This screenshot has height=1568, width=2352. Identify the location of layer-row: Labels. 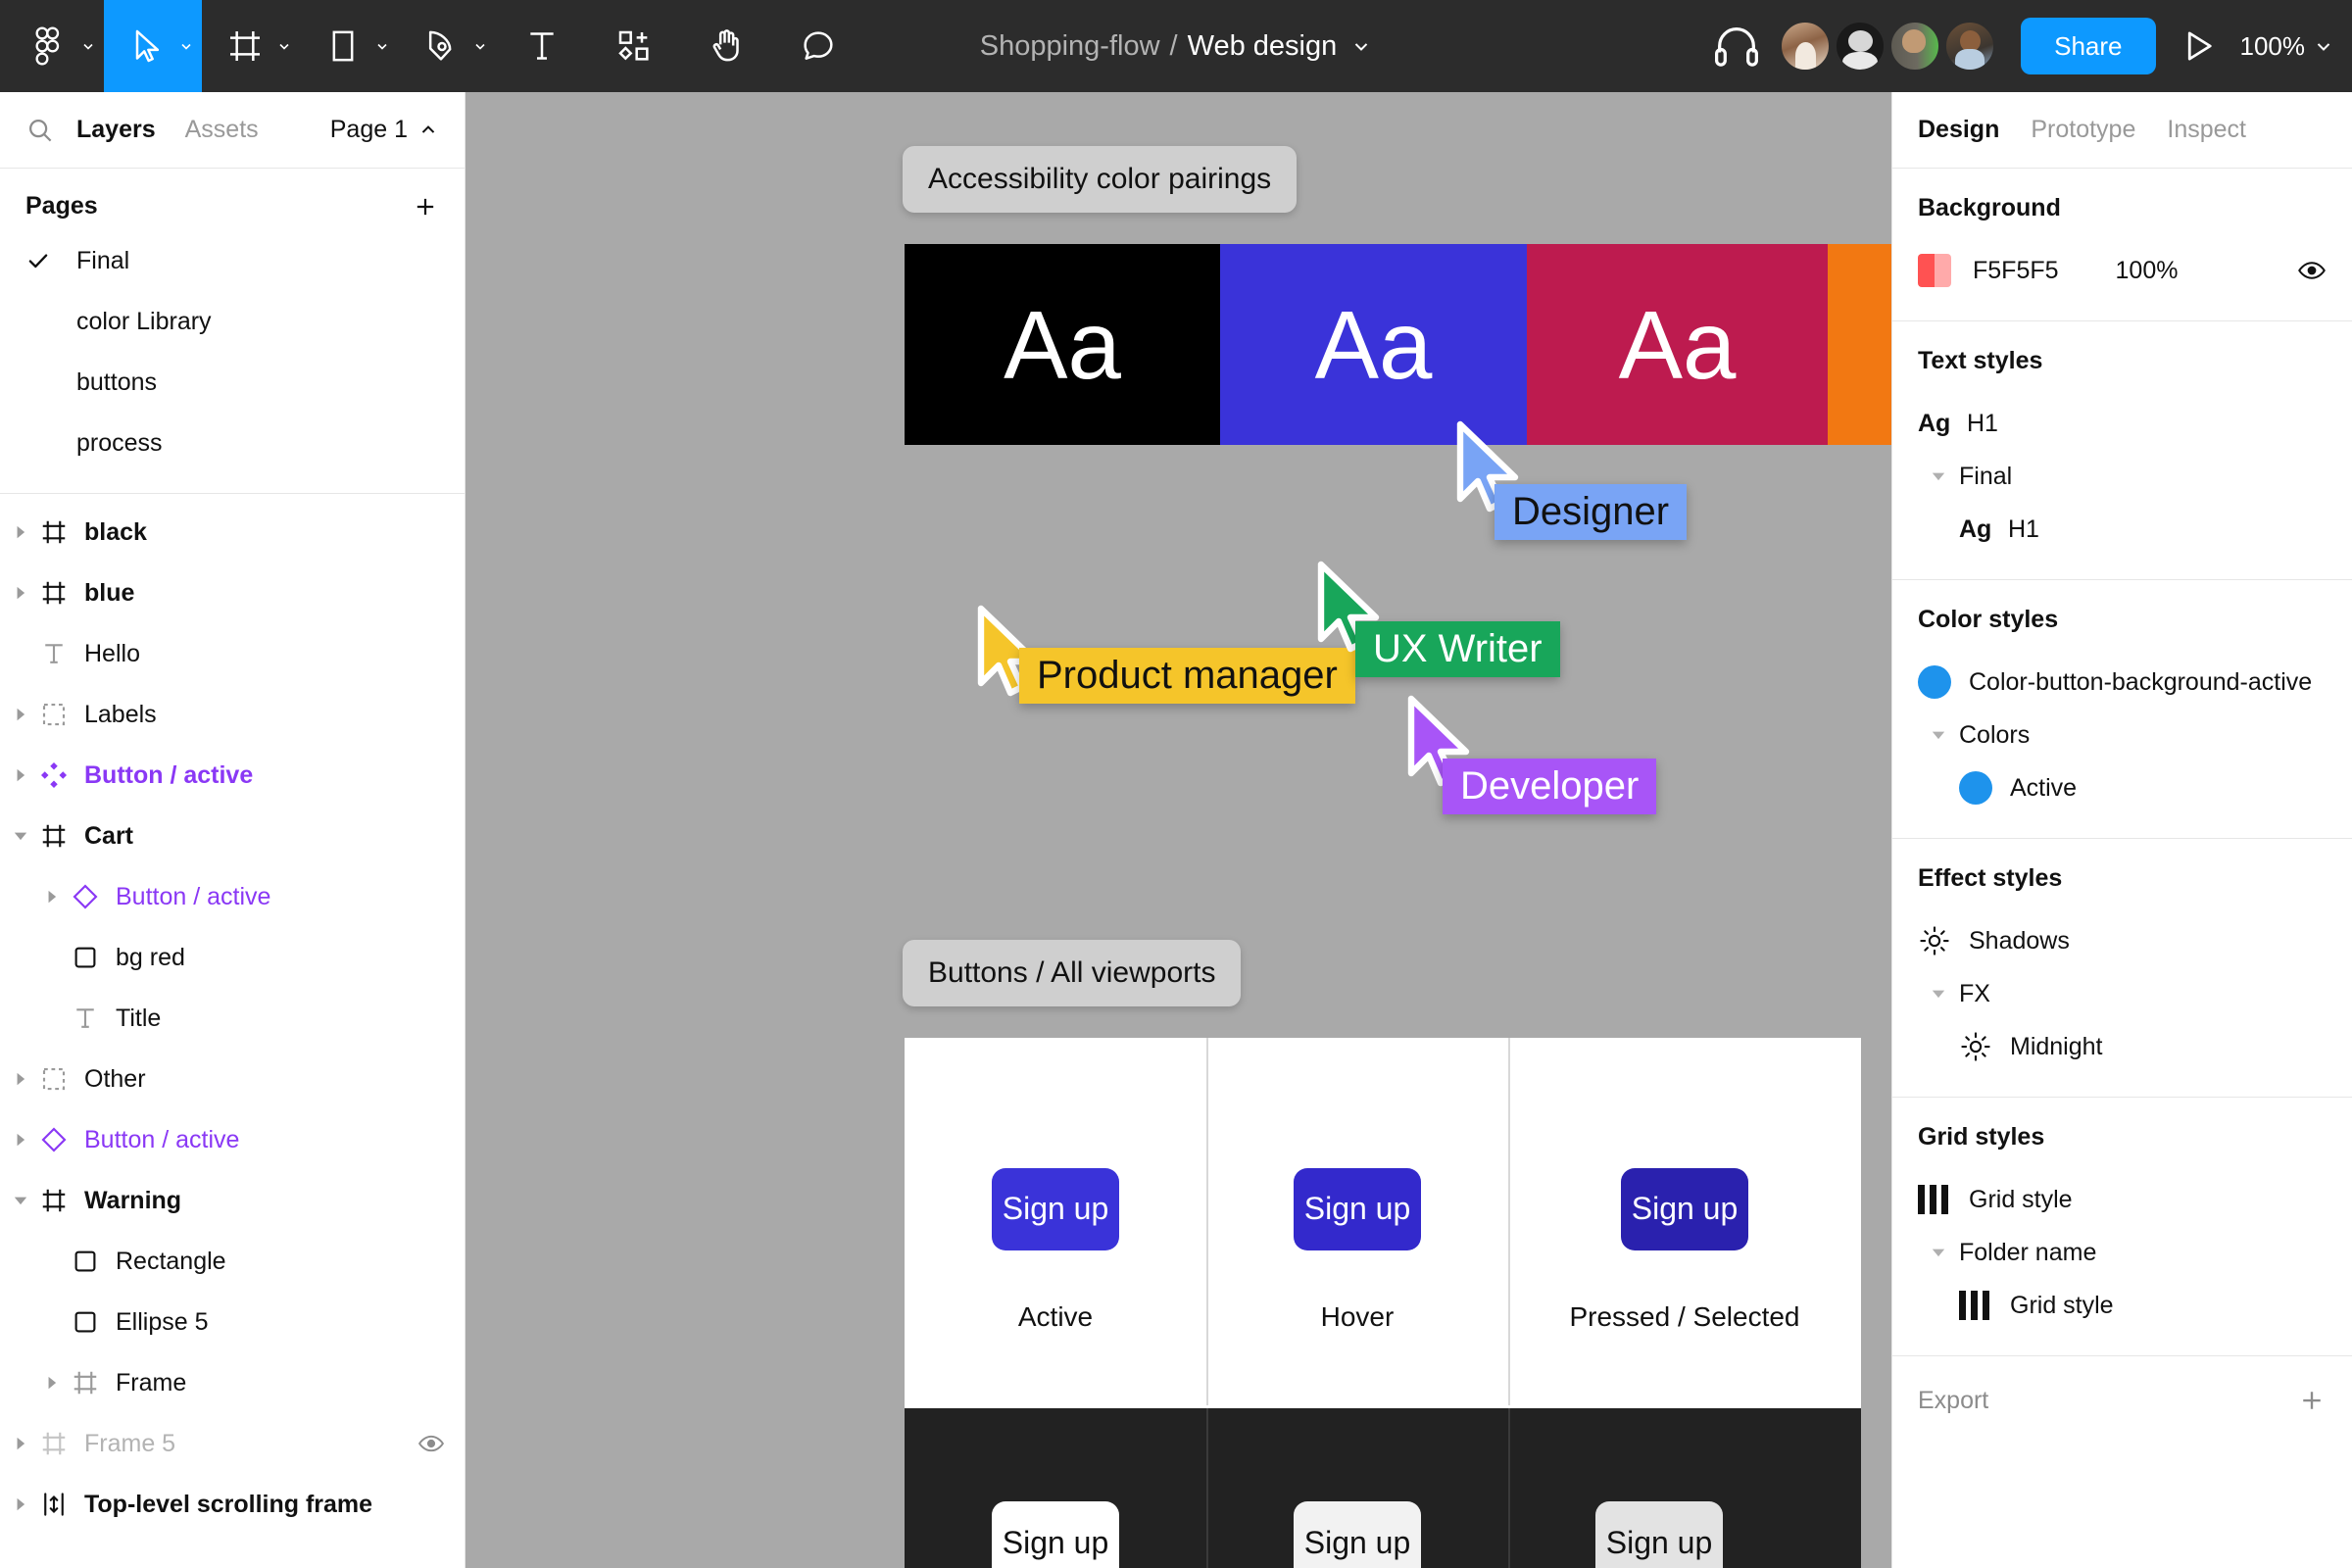
(232, 714).